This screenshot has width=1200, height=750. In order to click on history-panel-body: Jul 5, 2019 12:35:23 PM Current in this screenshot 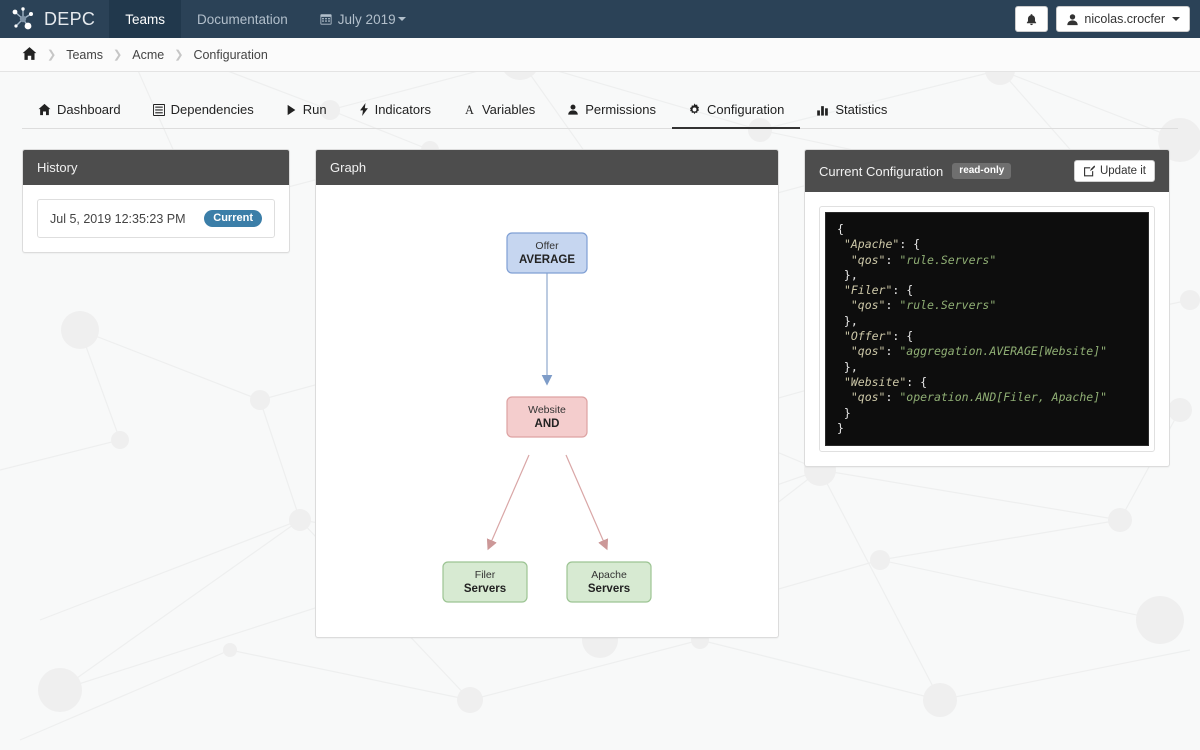, I will do `click(156, 218)`.